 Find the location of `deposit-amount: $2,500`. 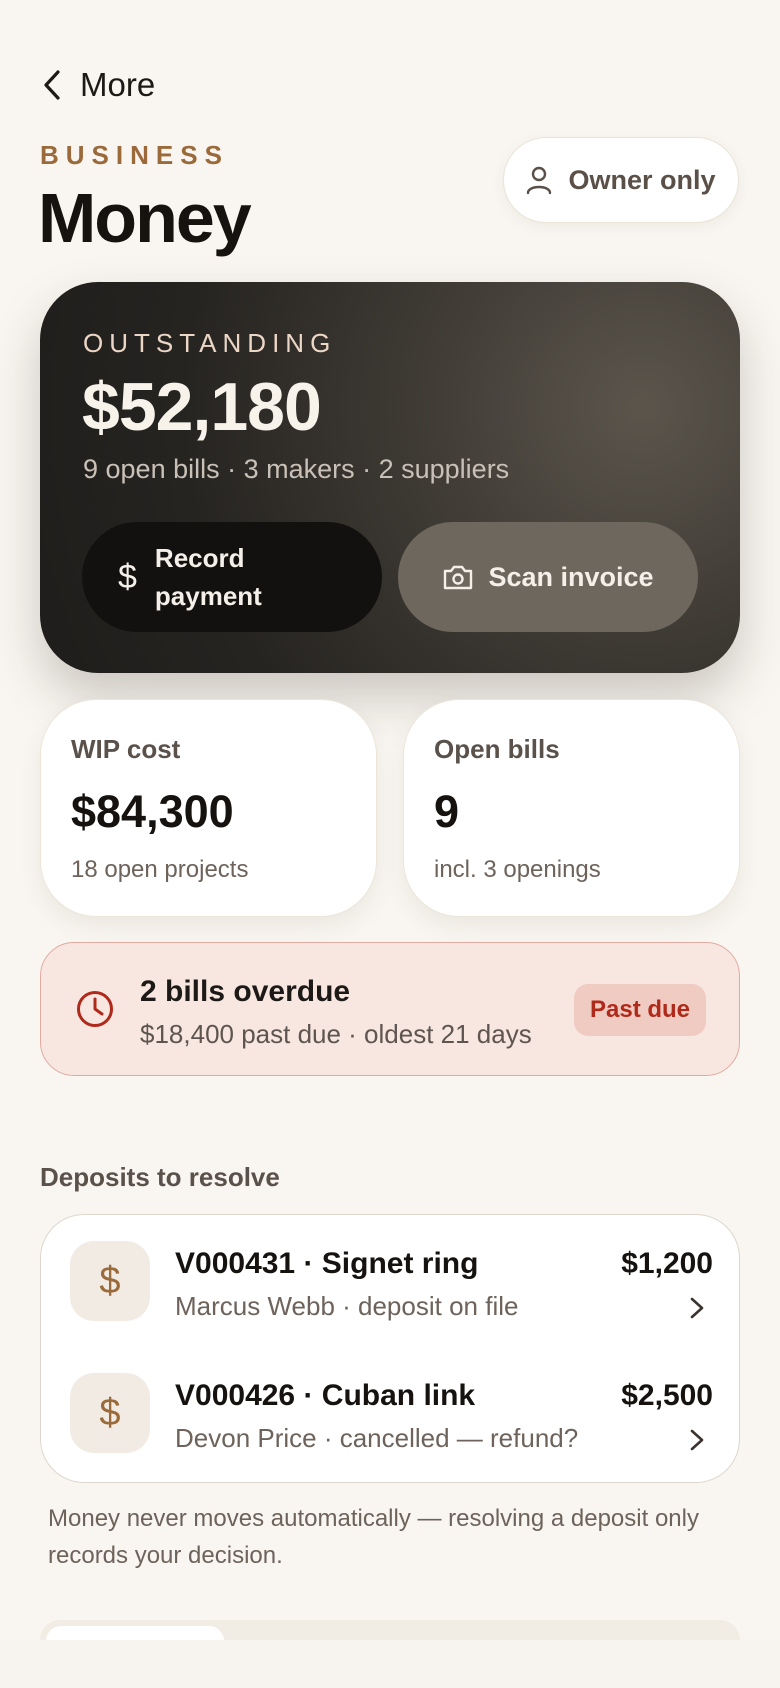

deposit-amount: $2,500 is located at coordinates (667, 1395).